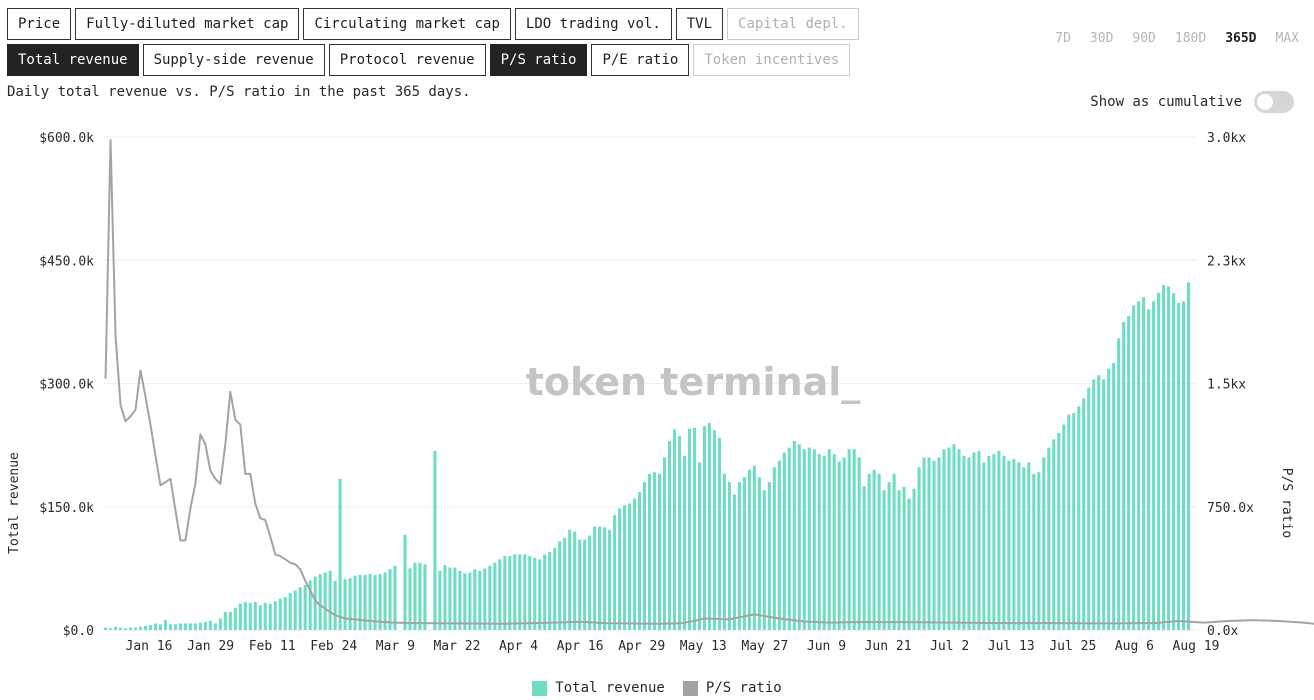  I want to click on range-7d: 7D, so click(1063, 38).